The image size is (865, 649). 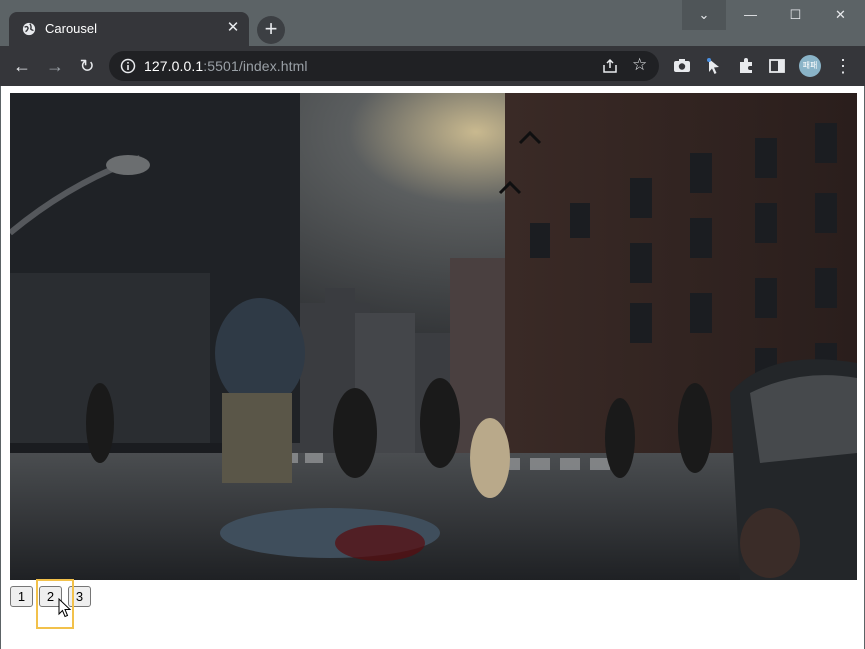 What do you see at coordinates (682, 66) in the screenshot?
I see `camera-icon` at bounding box center [682, 66].